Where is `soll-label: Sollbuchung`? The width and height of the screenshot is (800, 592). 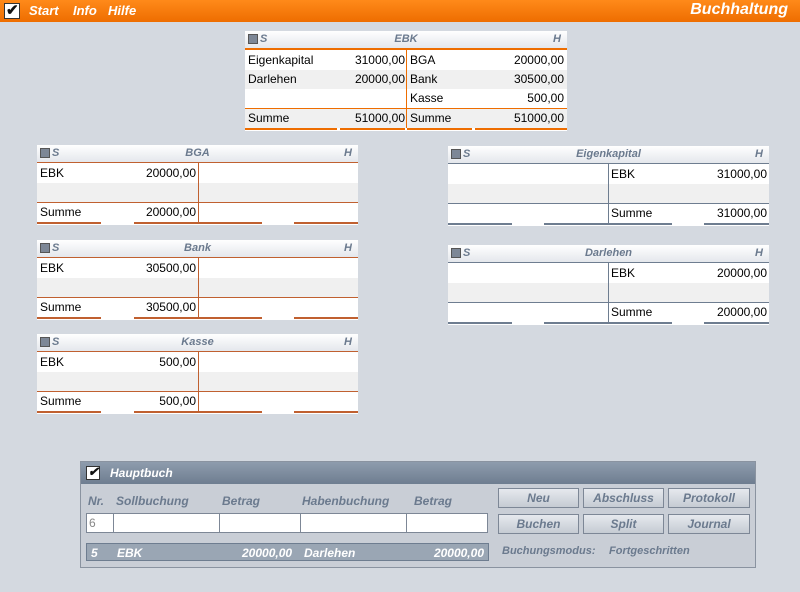 soll-label: Sollbuchung is located at coordinates (152, 501).